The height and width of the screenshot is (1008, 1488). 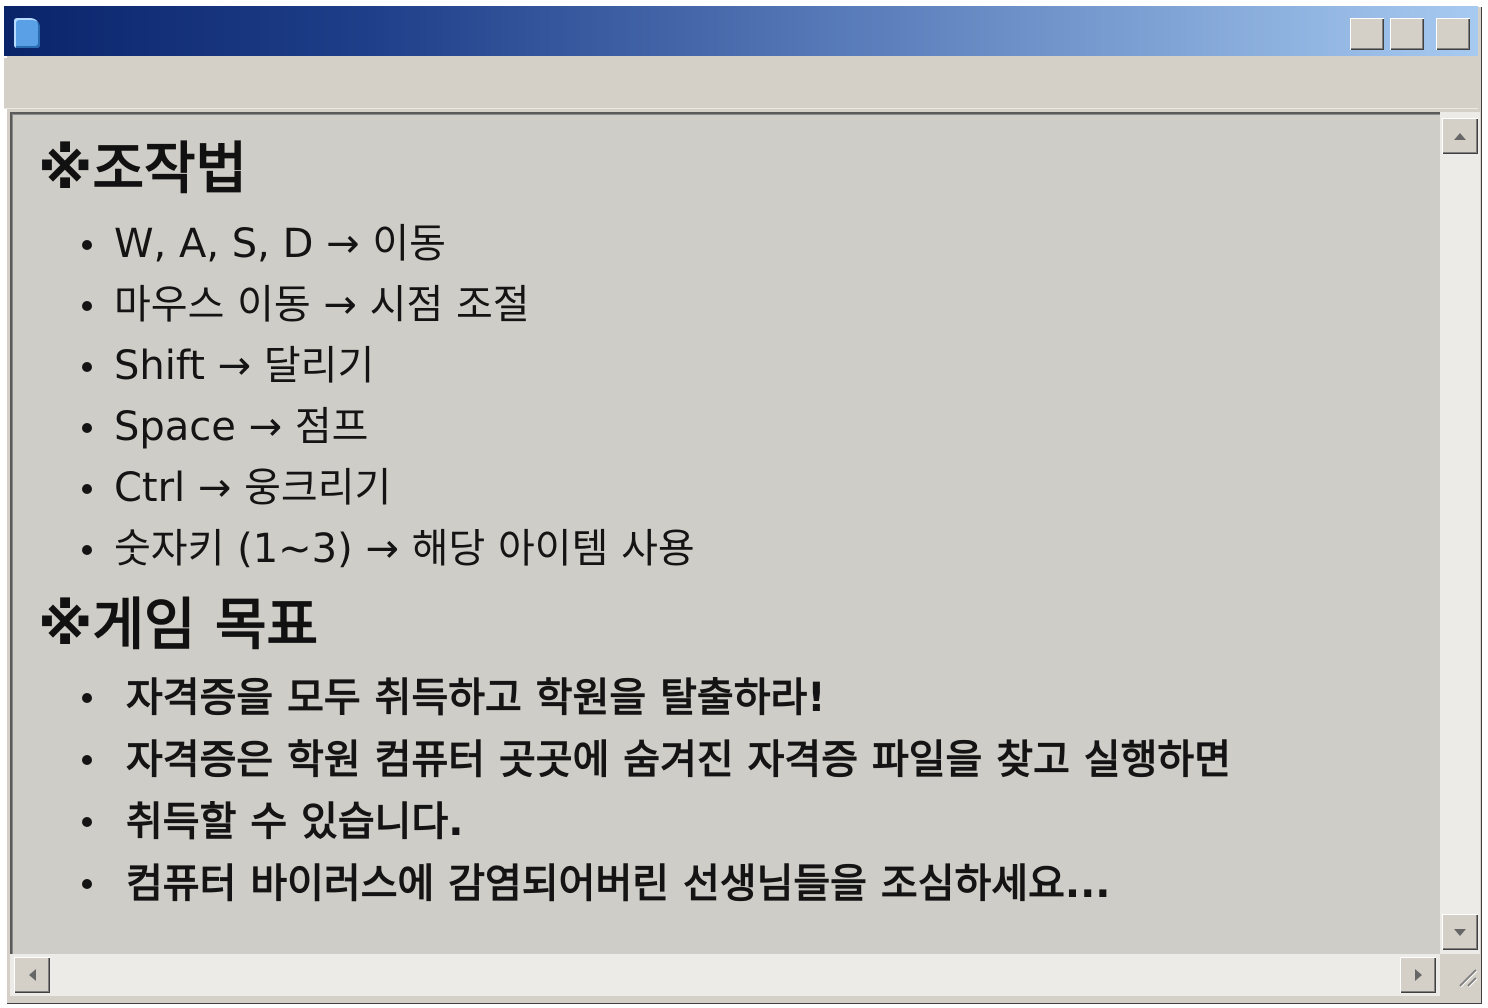 I want to click on controls-heading: ※조작법, so click(x=143, y=169).